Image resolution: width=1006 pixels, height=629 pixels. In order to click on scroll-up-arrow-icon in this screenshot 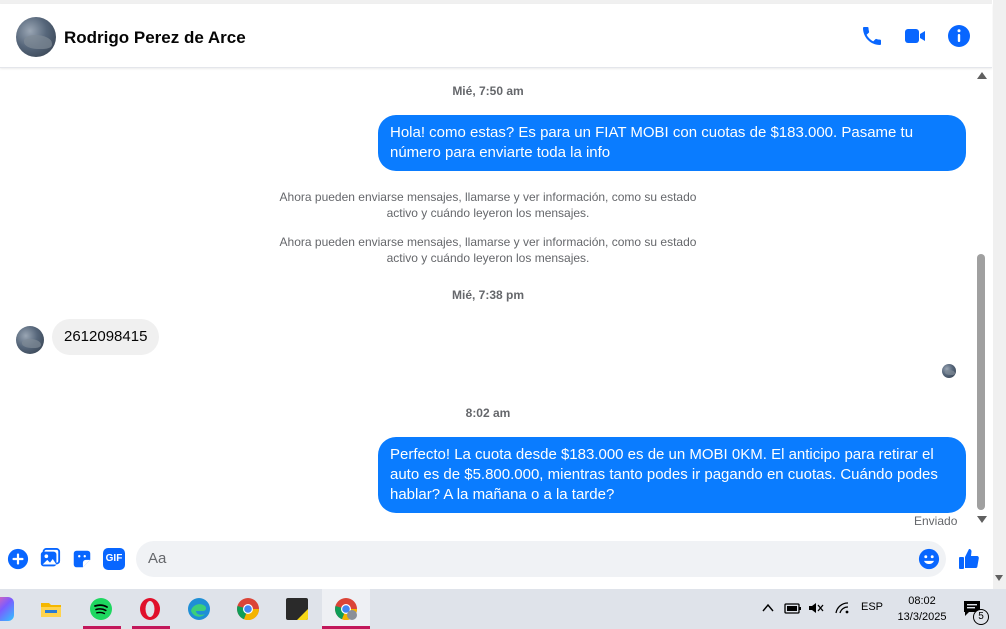, I will do `click(982, 75)`.